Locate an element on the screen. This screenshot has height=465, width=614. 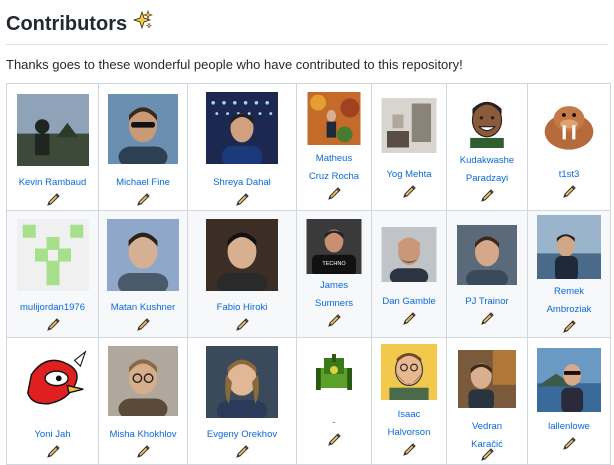
contributor-cell: mulijordan1976 is located at coordinates (52, 274).